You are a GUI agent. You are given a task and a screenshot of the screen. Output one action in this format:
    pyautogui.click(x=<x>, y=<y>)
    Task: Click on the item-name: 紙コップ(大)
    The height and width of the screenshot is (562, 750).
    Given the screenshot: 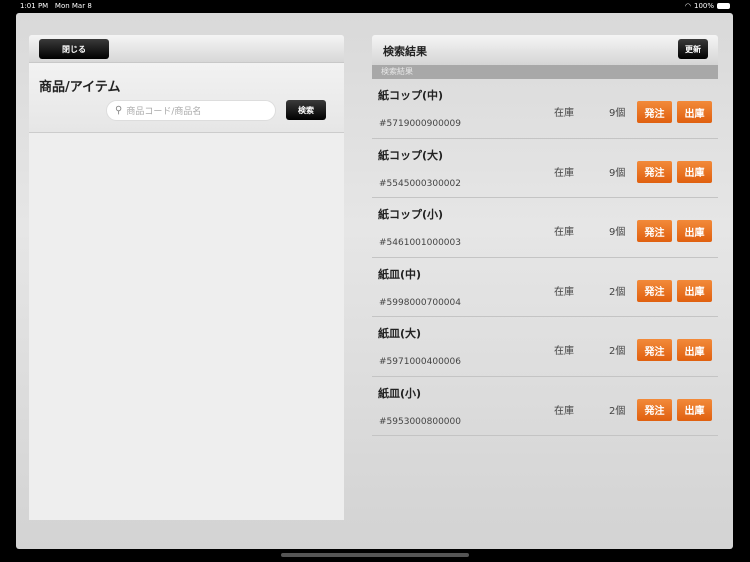 What is the action you would take?
    pyautogui.click(x=411, y=155)
    